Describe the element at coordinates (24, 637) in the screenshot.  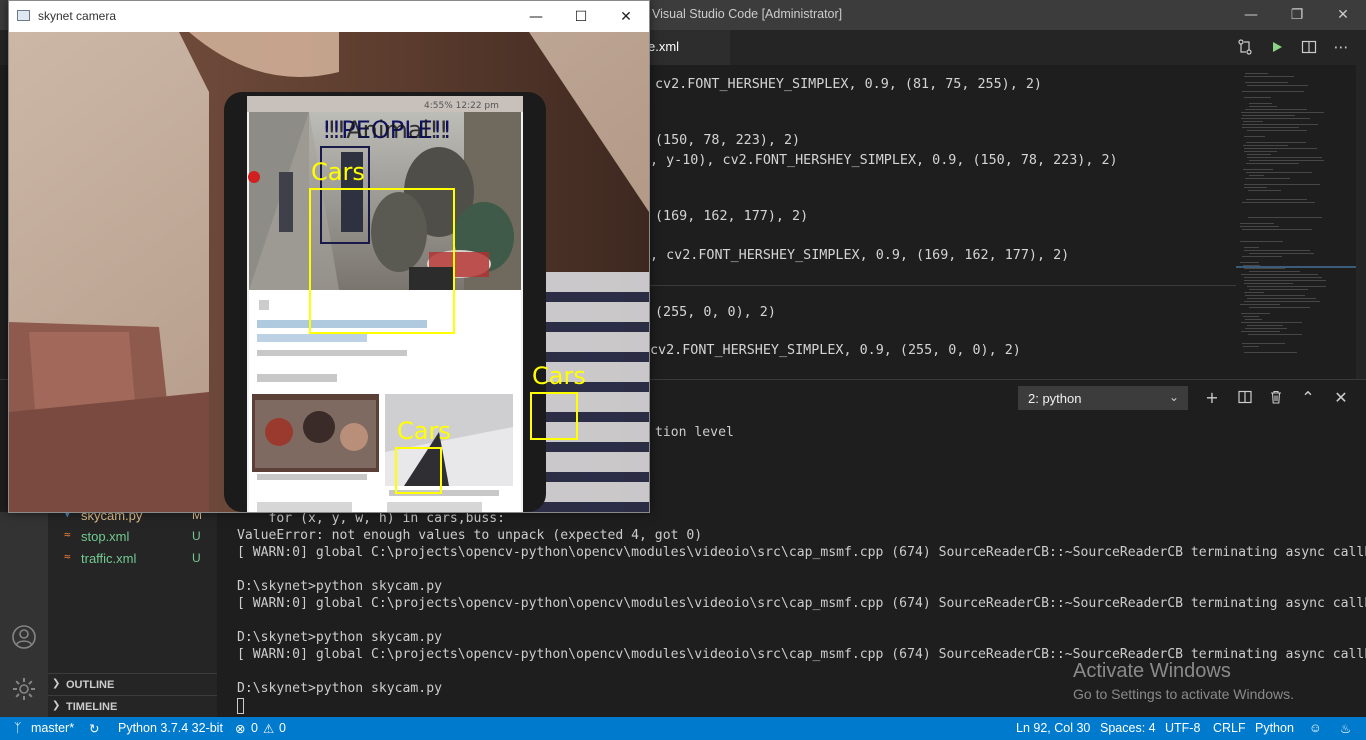
I see `account-icon` at that location.